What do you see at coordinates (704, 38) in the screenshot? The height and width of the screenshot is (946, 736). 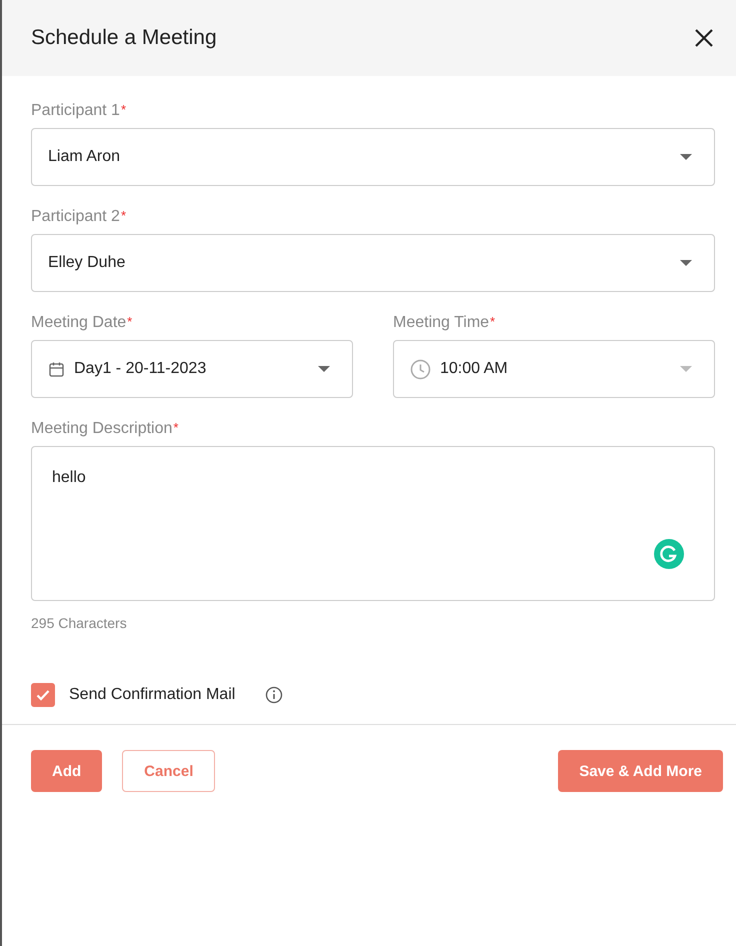 I see `close-icon` at bounding box center [704, 38].